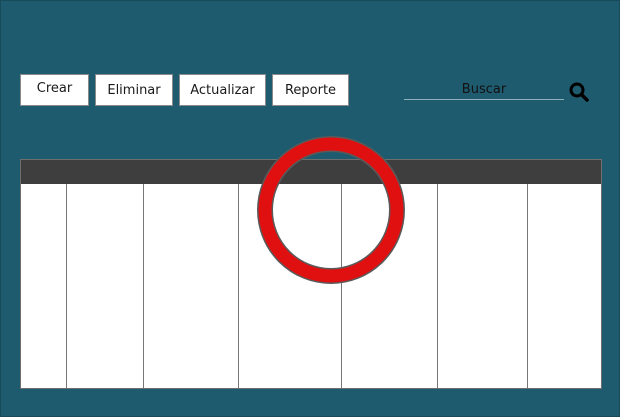  Describe the element at coordinates (331, 210) in the screenshot. I see `red-ring-icon` at that location.